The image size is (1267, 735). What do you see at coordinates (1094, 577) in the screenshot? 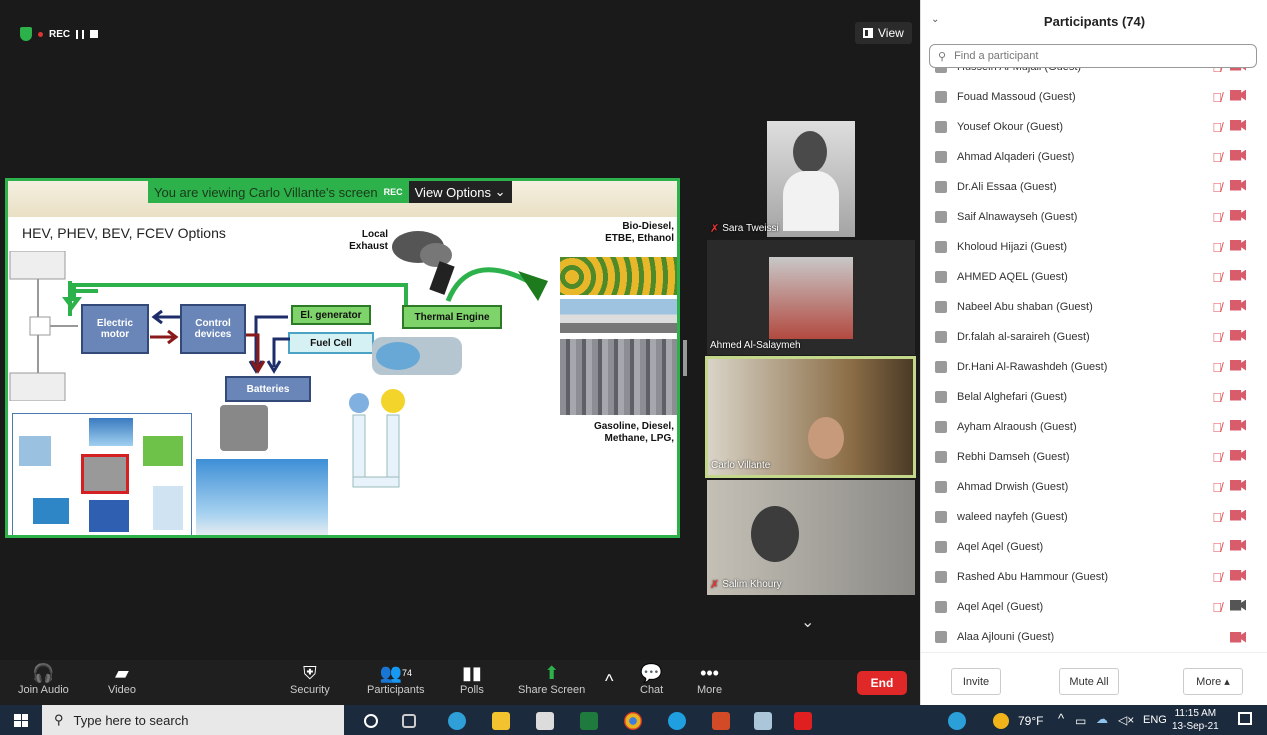
I see `participant-row: Rashed Abu Hammour (Guest) 🎙̸` at bounding box center [1094, 577].